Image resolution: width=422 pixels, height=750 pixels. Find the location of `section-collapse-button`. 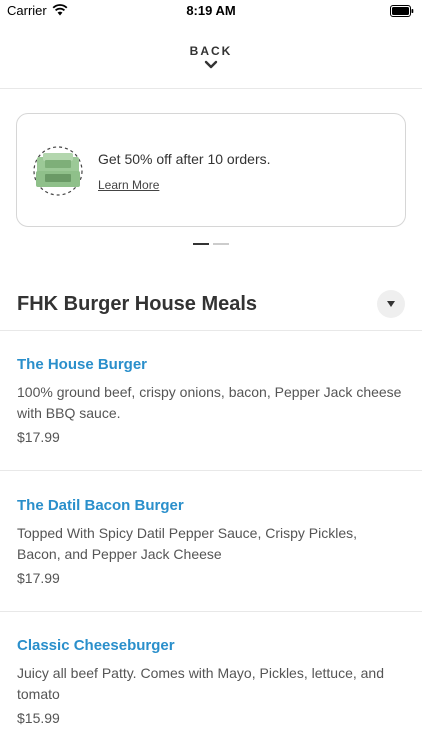

section-collapse-button is located at coordinates (391, 304).